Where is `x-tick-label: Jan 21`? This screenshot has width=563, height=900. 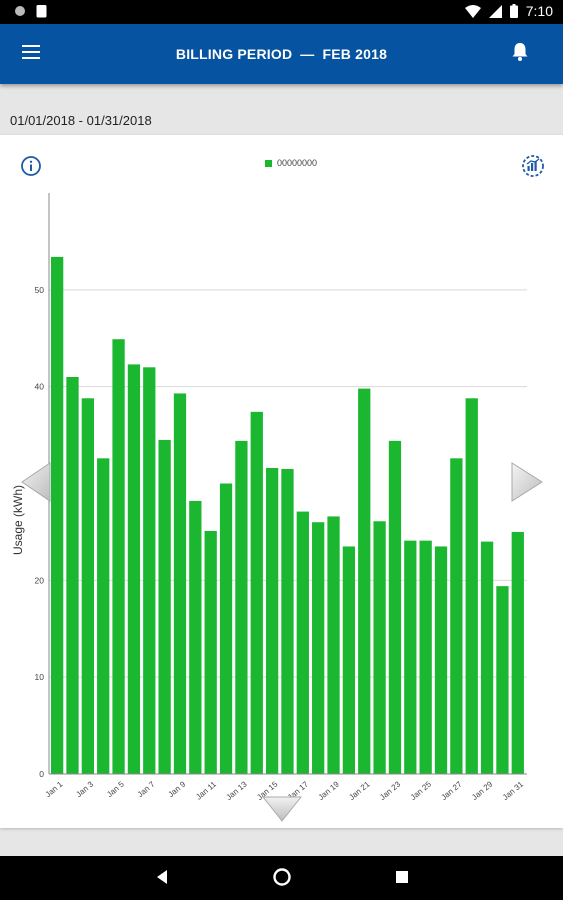 x-tick-label: Jan 21 is located at coordinates (359, 790).